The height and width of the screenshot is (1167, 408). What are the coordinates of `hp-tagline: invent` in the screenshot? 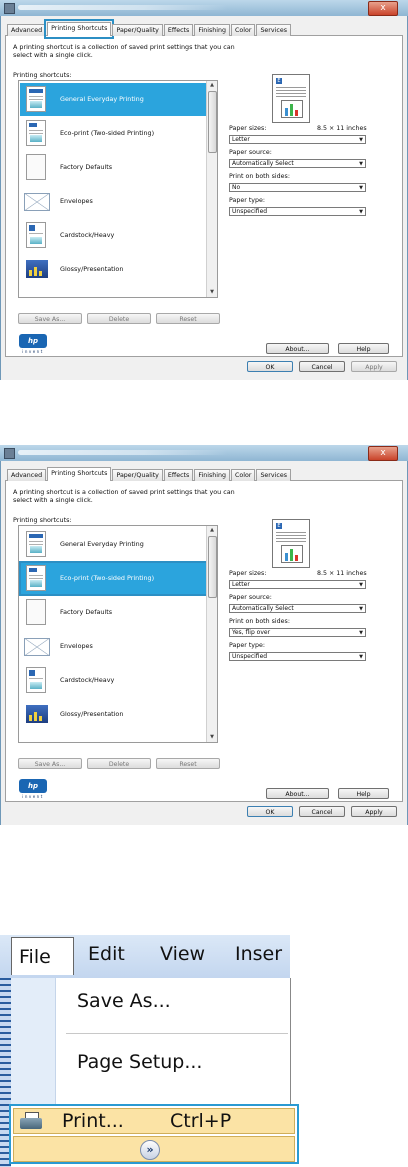 It's located at (33, 351).